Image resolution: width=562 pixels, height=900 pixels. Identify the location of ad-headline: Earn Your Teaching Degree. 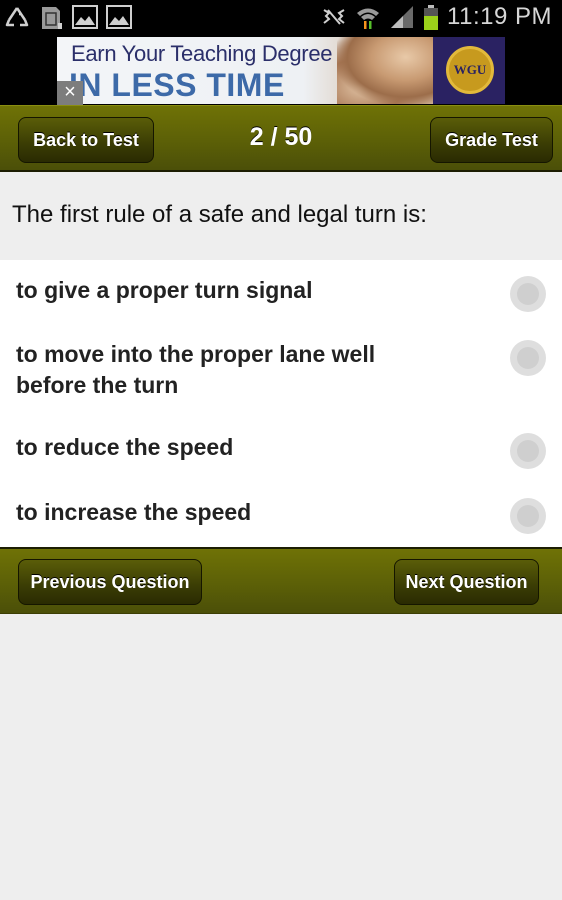
(202, 53).